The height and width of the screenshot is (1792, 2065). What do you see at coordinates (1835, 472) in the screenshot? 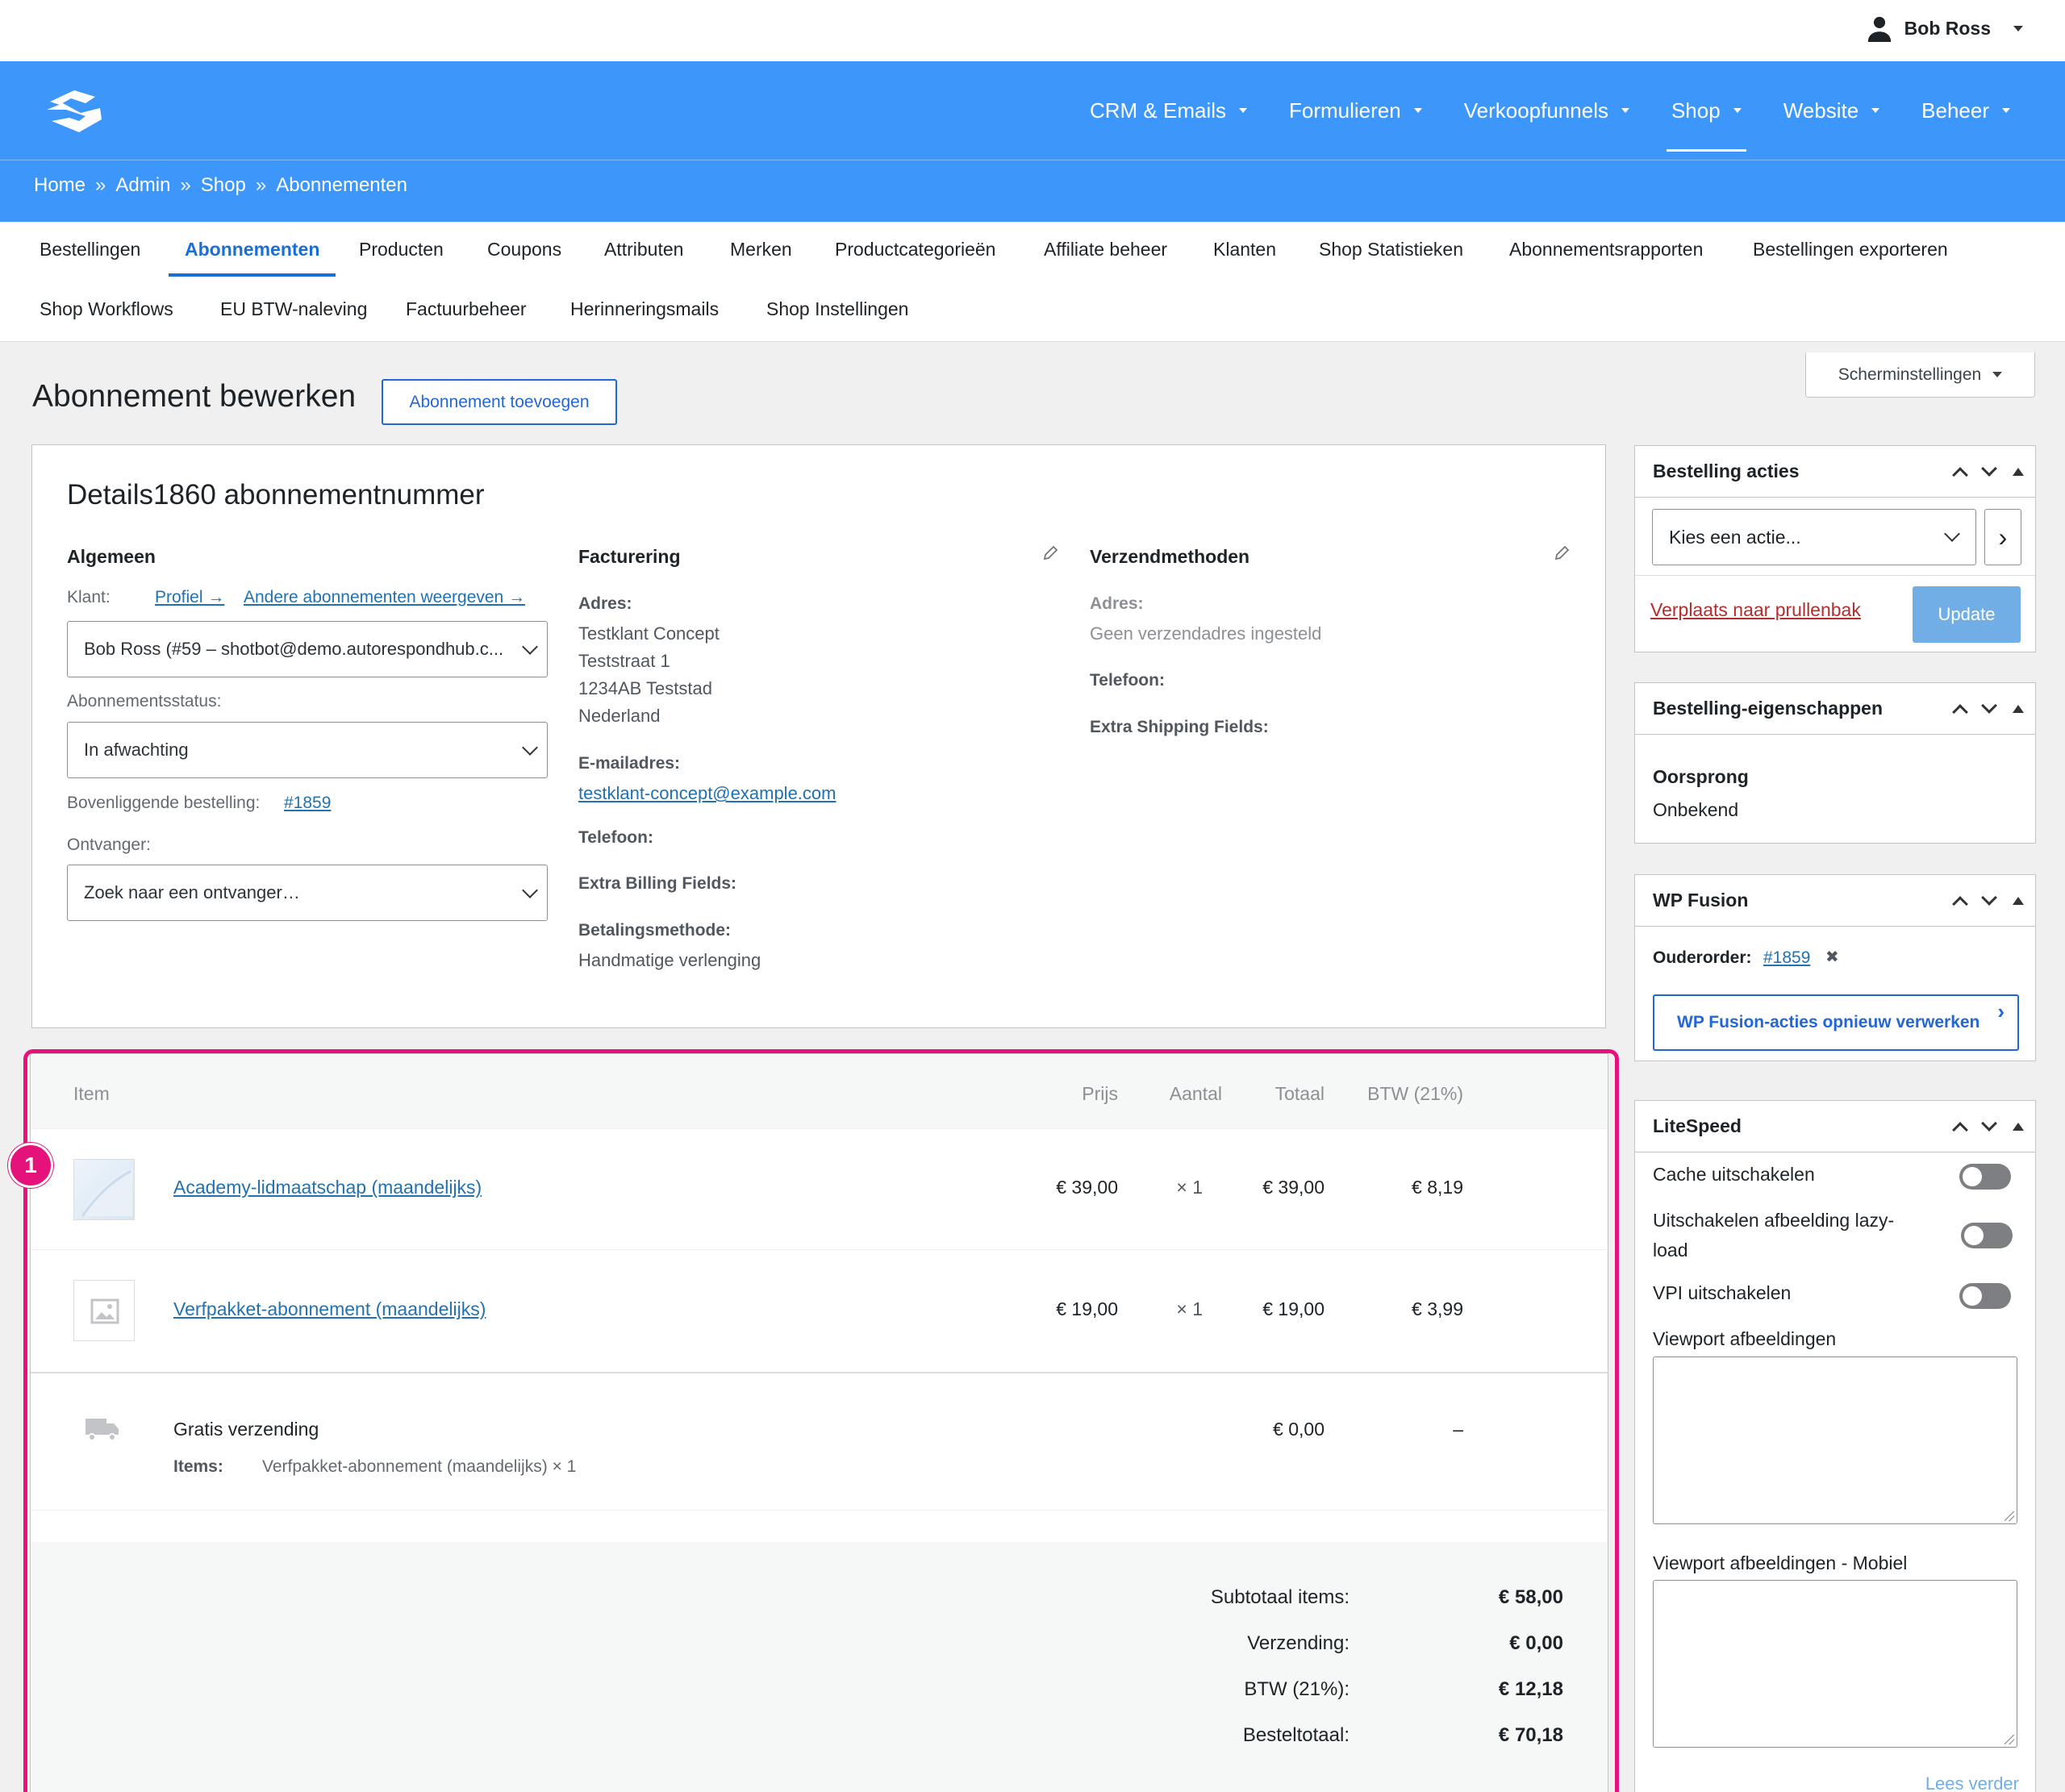
I see `order-actions-header: Bestelling acties` at bounding box center [1835, 472].